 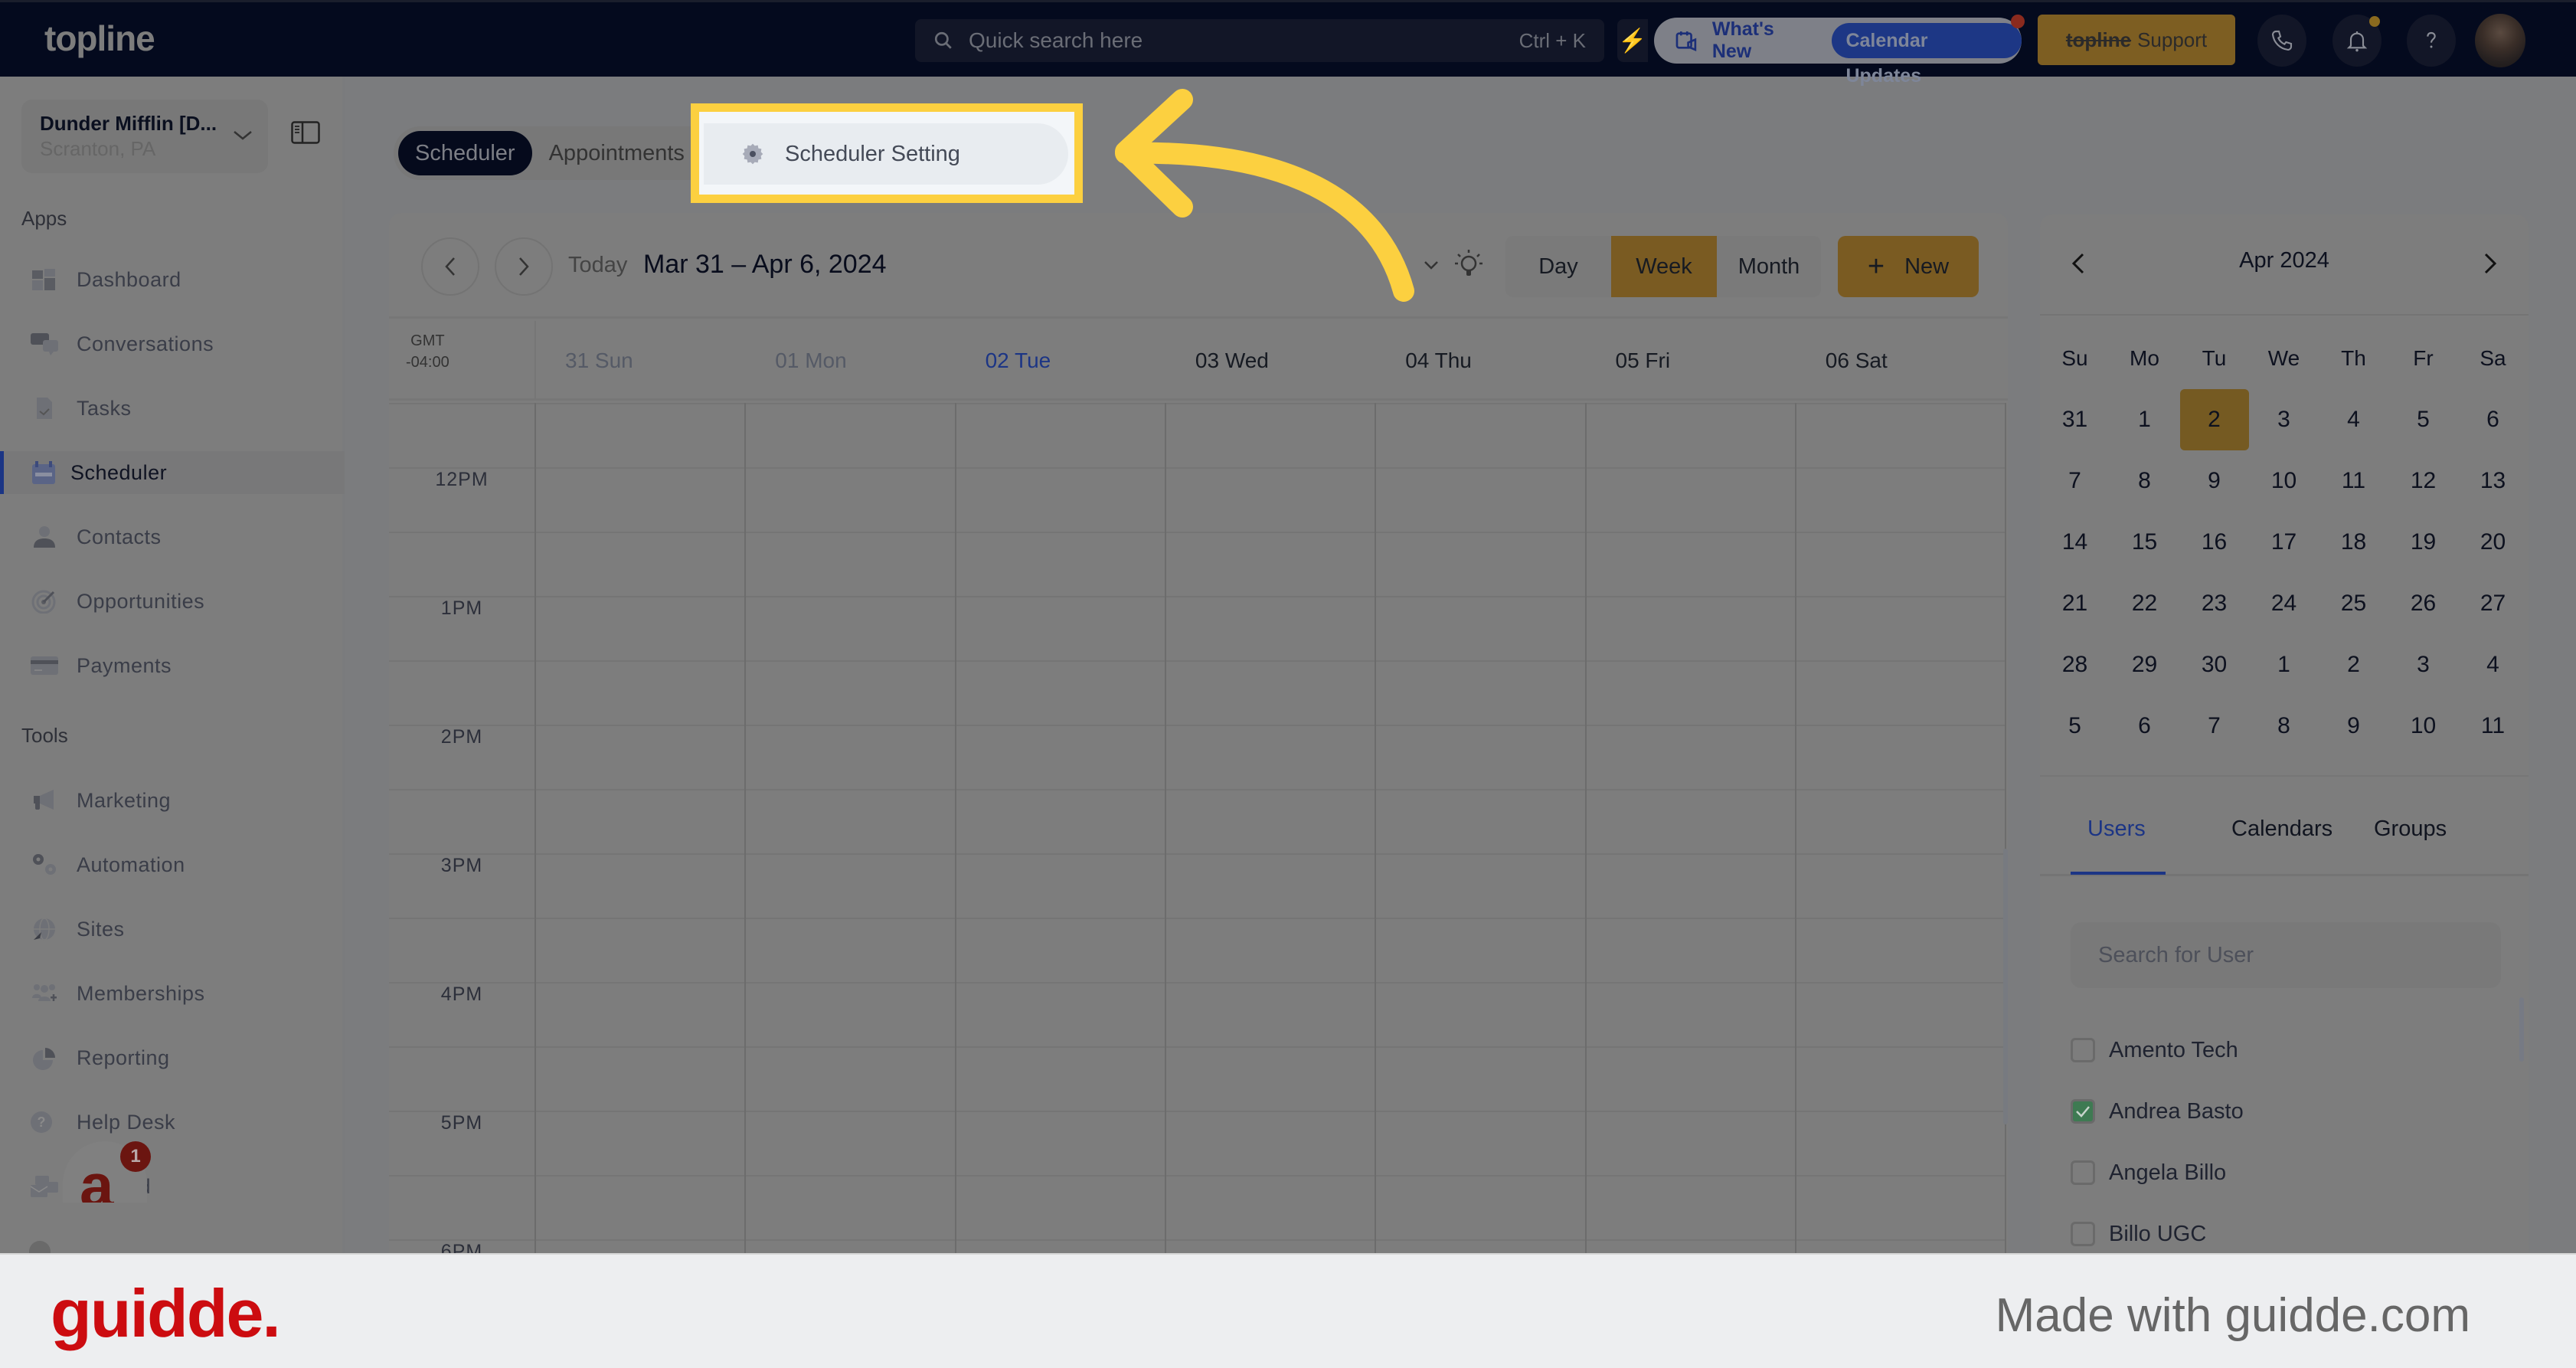 I want to click on quick-search-input: Quick search here Ctrl + K, so click(x=1259, y=40).